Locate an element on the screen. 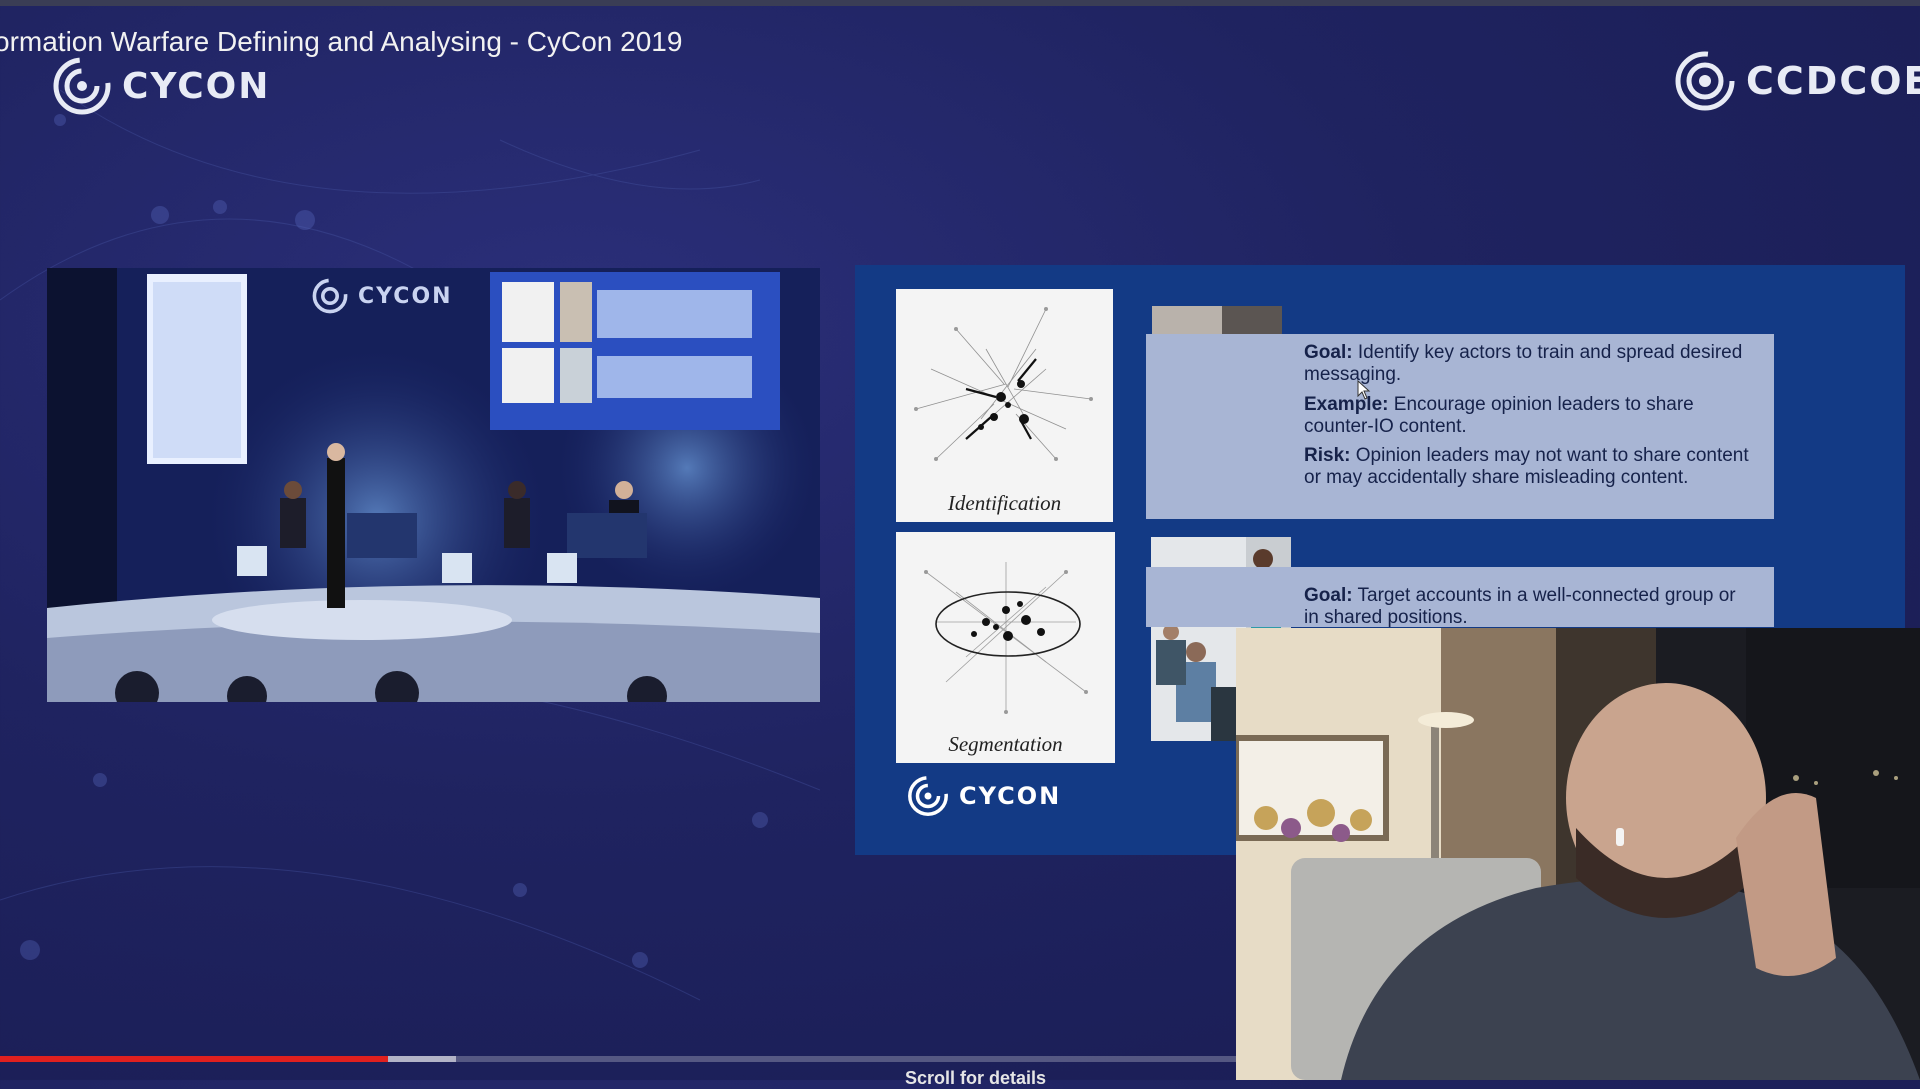 This screenshot has width=1920, height=1089. progress-played is located at coordinates (194, 1059).